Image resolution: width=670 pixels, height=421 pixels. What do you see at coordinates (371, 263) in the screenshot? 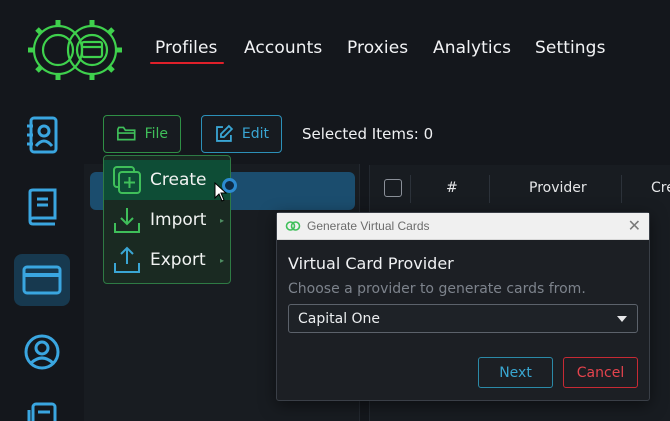
I see `dialog-heading: Virtual Card Provider` at bounding box center [371, 263].